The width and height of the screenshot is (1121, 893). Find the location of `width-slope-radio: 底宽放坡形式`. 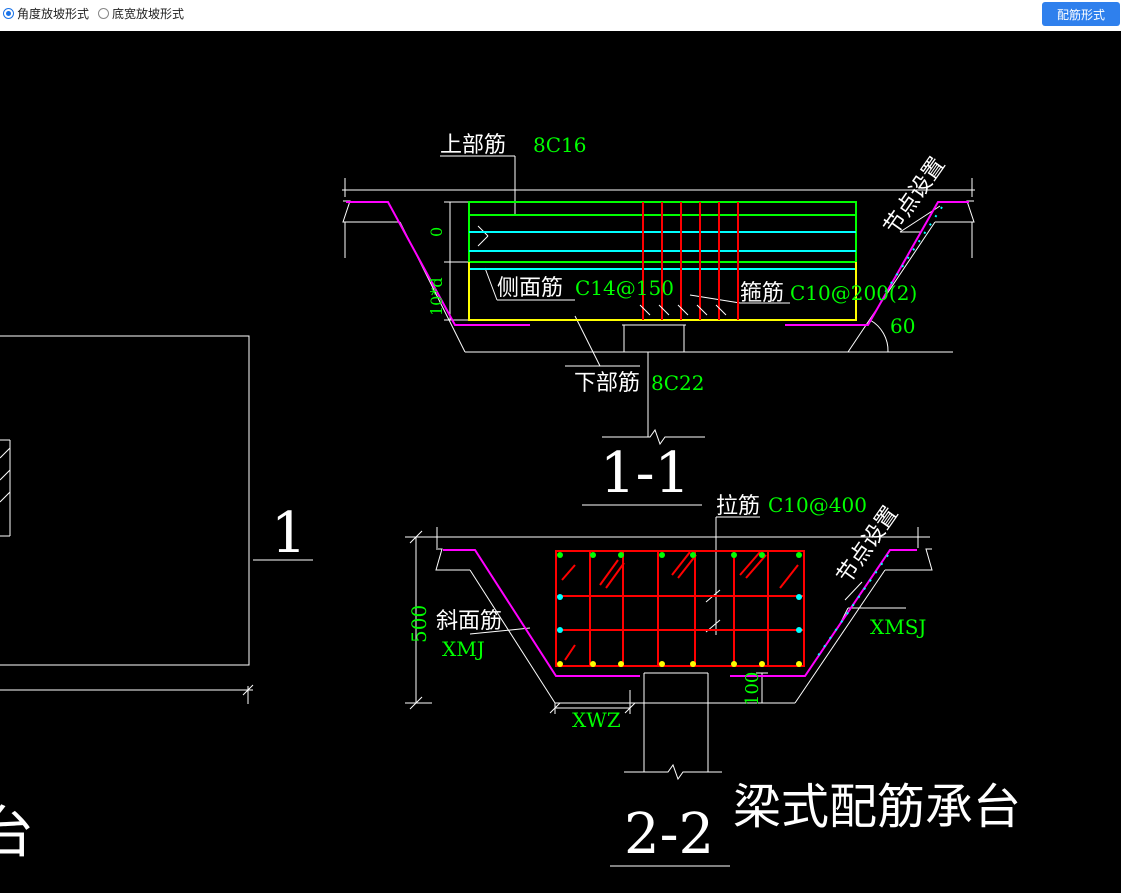

width-slope-radio: 底宽放坡形式 is located at coordinates (141, 13).